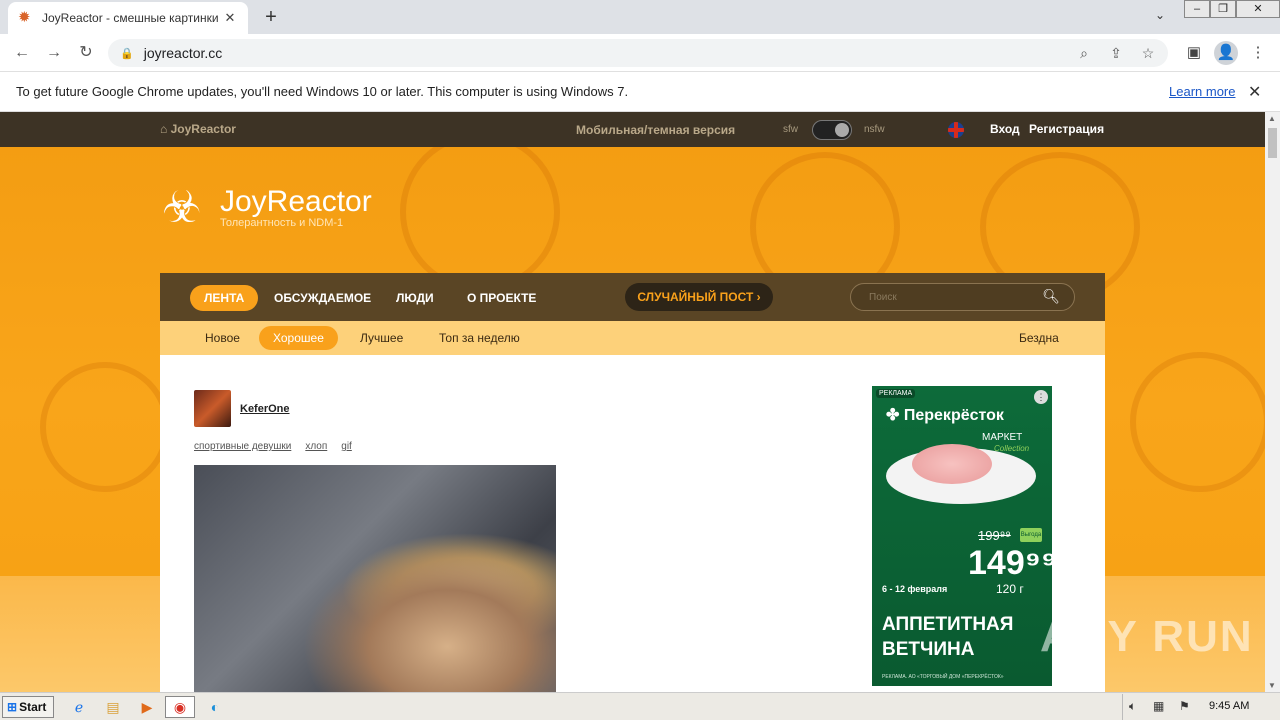 This screenshot has width=1280, height=720. What do you see at coordinates (1200, 707) in the screenshot?
I see `system-tray: 🔈︎ ▦ ⚑ 9:45 AM` at bounding box center [1200, 707].